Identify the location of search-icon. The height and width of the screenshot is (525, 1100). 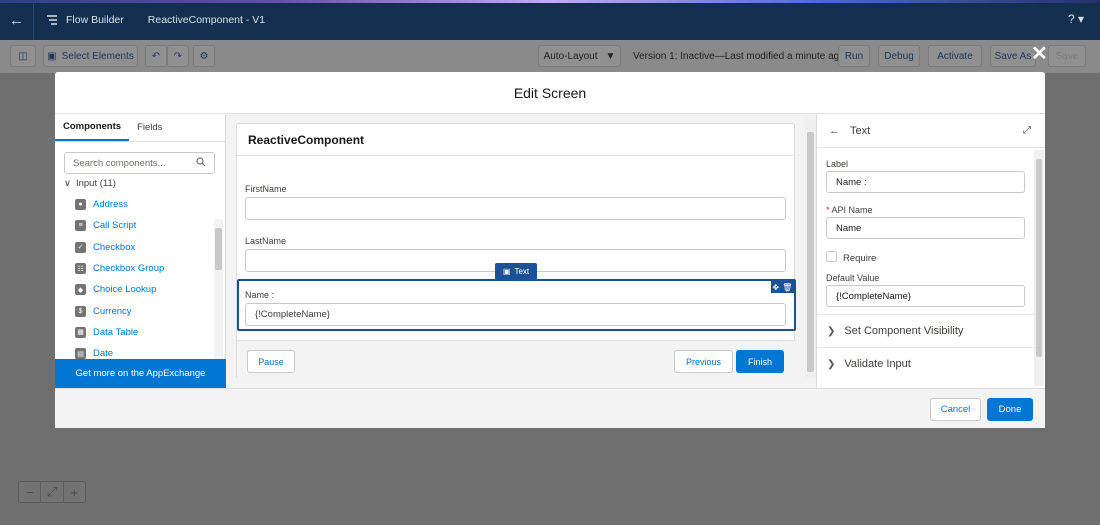
(201, 163).